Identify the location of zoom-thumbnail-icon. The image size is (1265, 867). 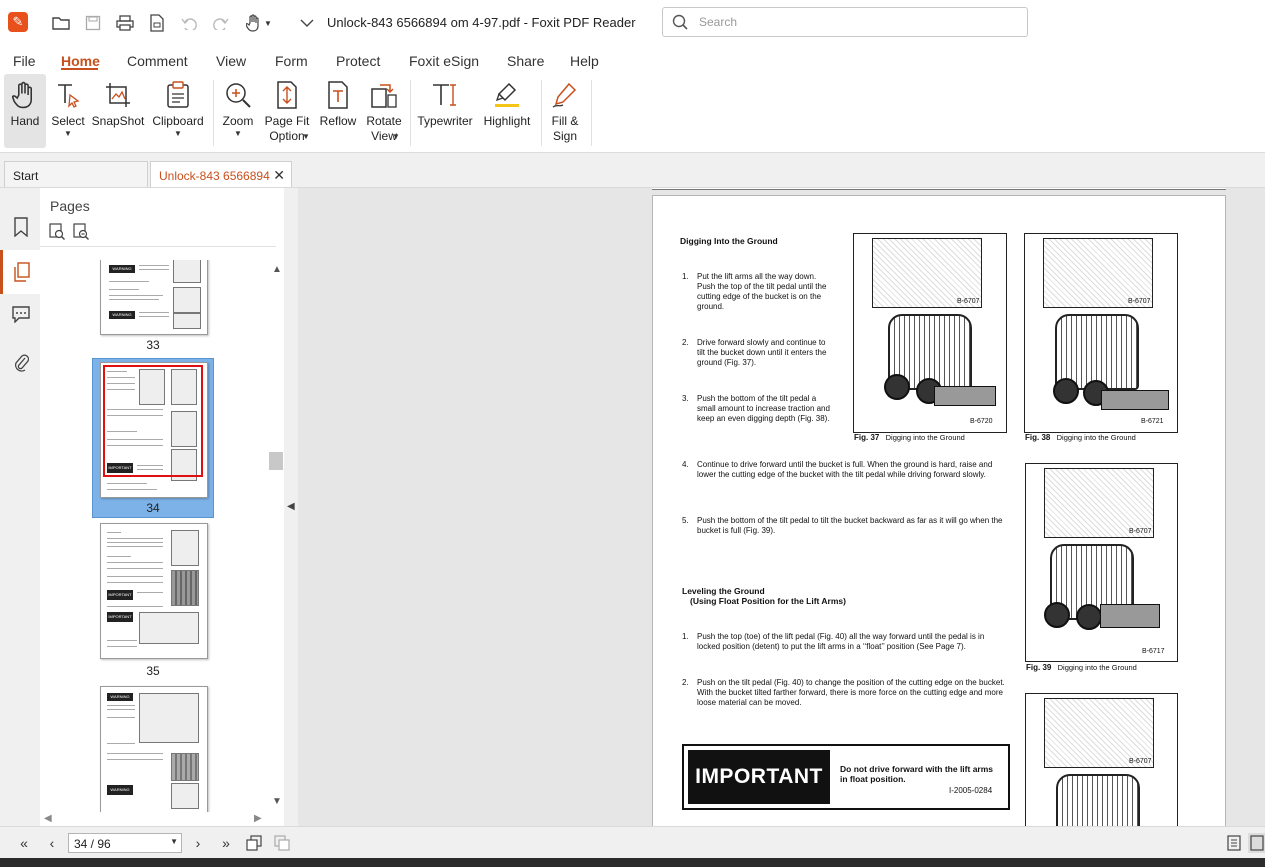
(81, 232).